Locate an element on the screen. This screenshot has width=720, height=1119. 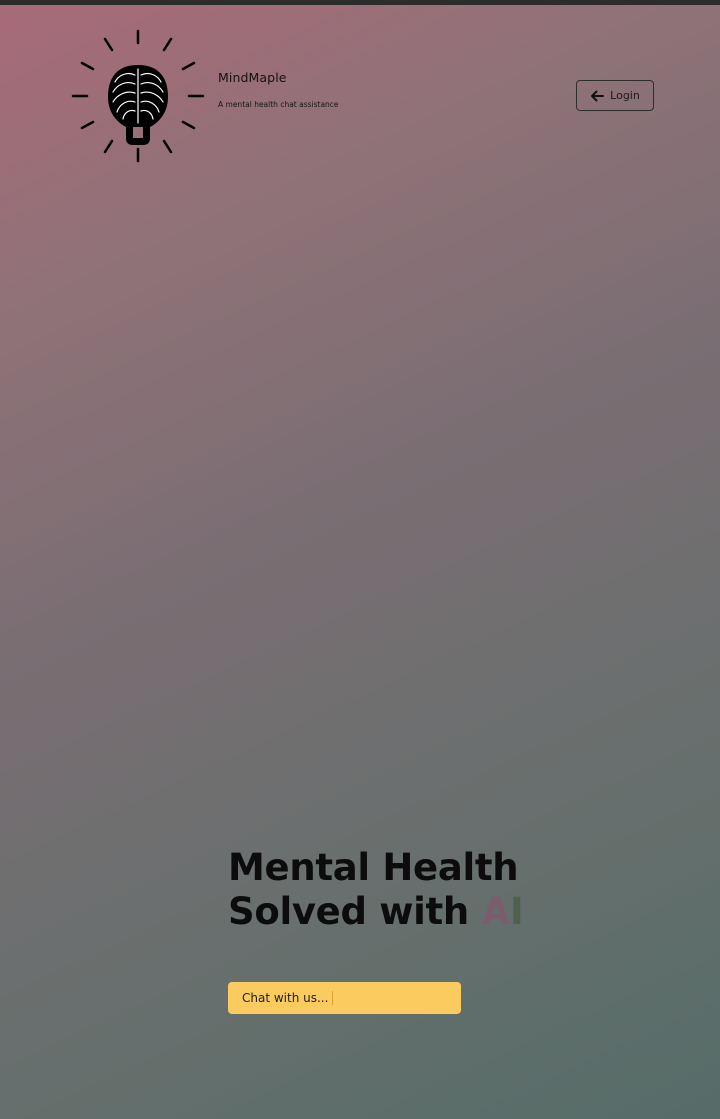
top-strip is located at coordinates (360, 2).